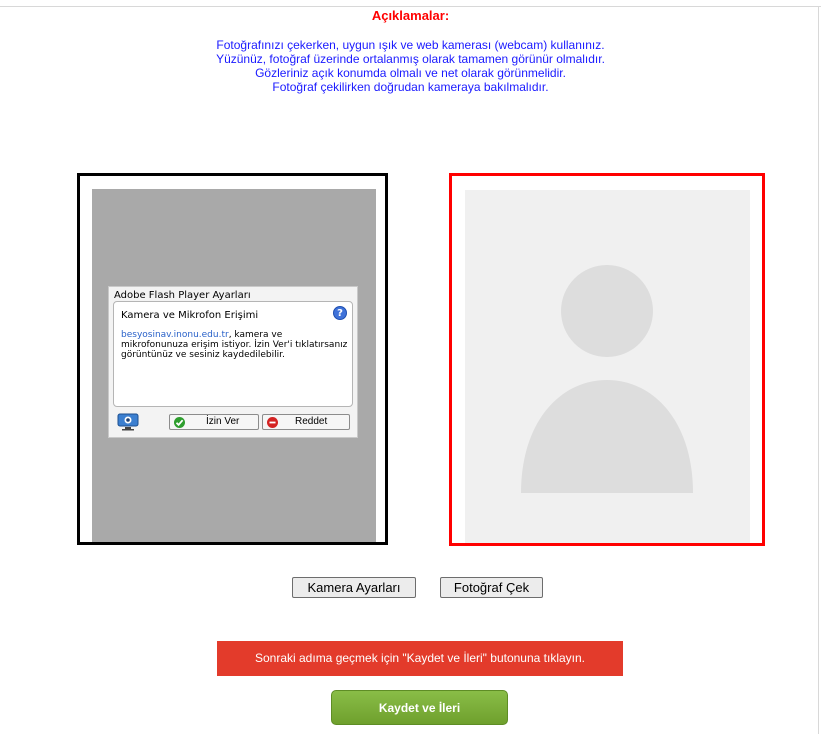  What do you see at coordinates (607, 379) in the screenshot?
I see `user-silhouette-icon` at bounding box center [607, 379].